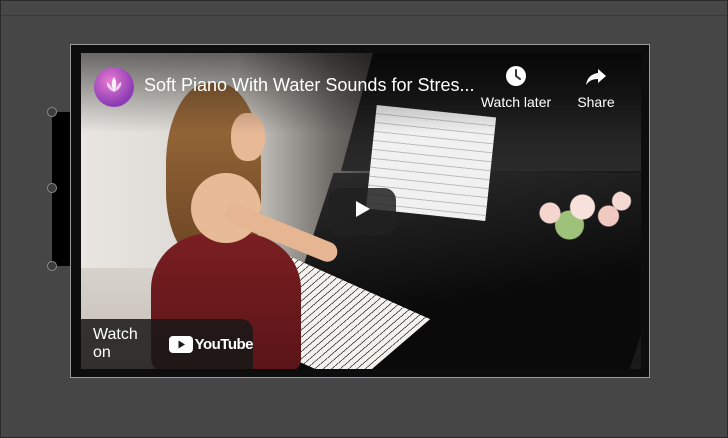 The height and width of the screenshot is (438, 728). Describe the element at coordinates (596, 102) in the screenshot. I see `share-label: Share` at that location.